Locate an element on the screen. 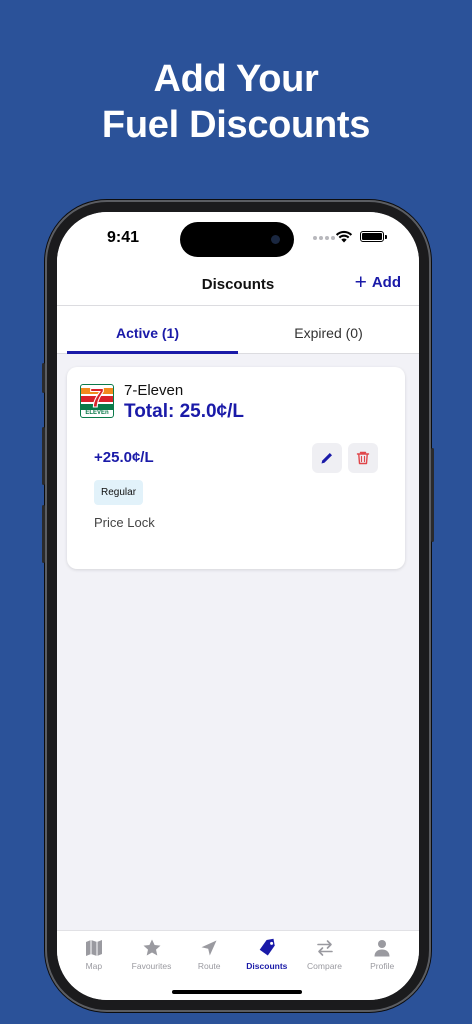 This screenshot has width=472, height=1024. status-time: 9:41 is located at coordinates (123, 237).